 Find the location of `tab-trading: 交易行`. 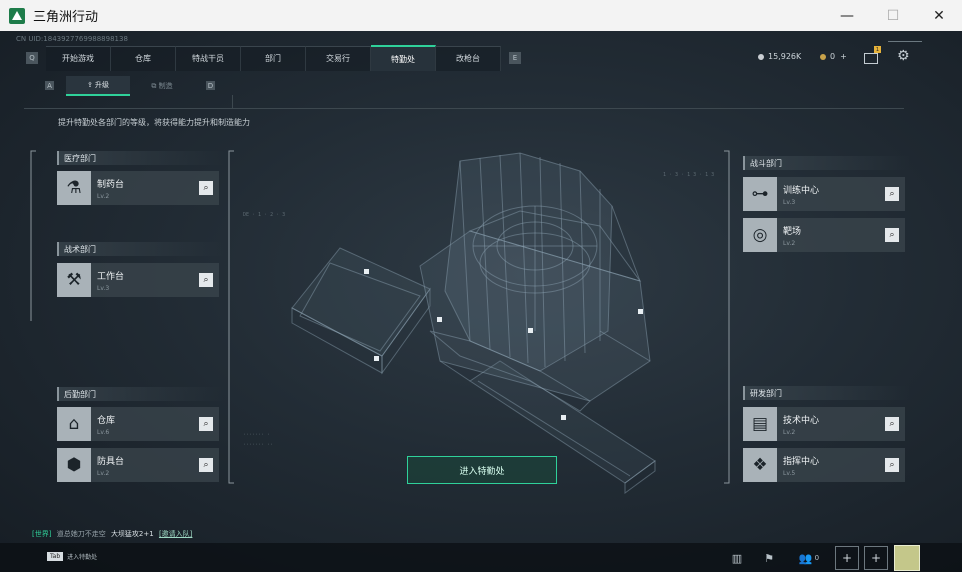

tab-trading: 交易行 is located at coordinates (338, 58).